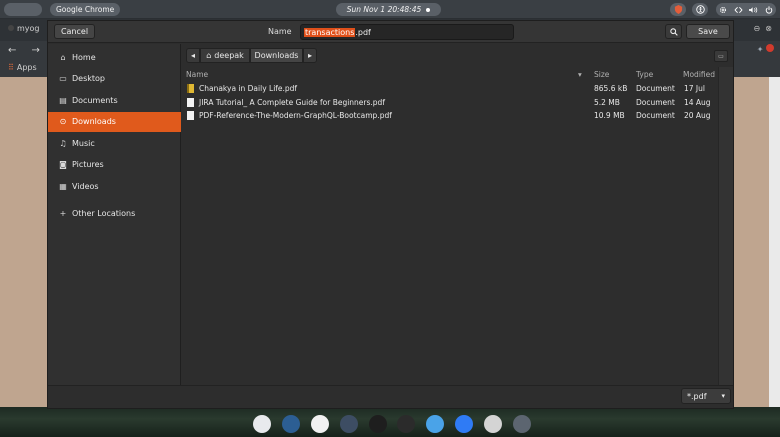 The height and width of the screenshot is (437, 780). I want to click on sidebar-item-desktop: ▭ Desktop, so click(114, 79).